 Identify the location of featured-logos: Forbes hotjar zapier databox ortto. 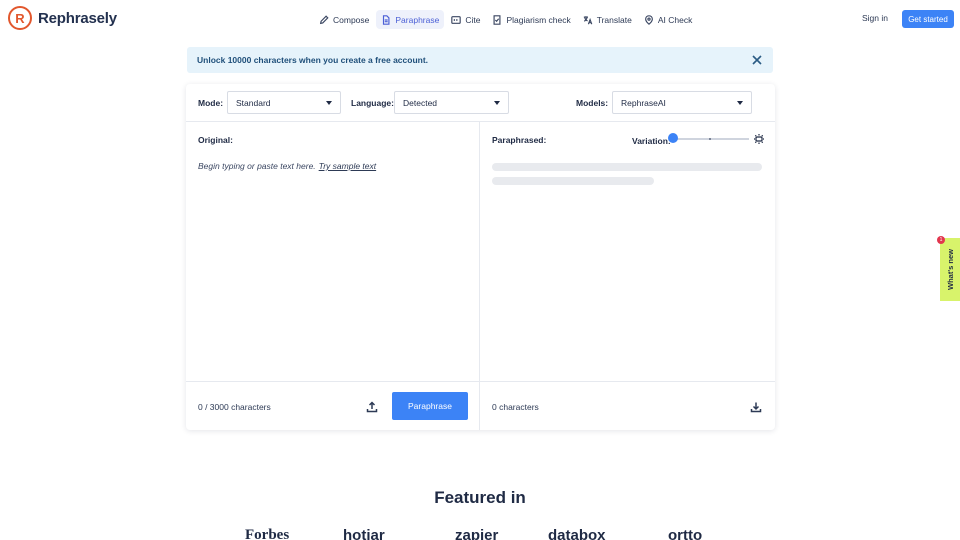
(480, 532).